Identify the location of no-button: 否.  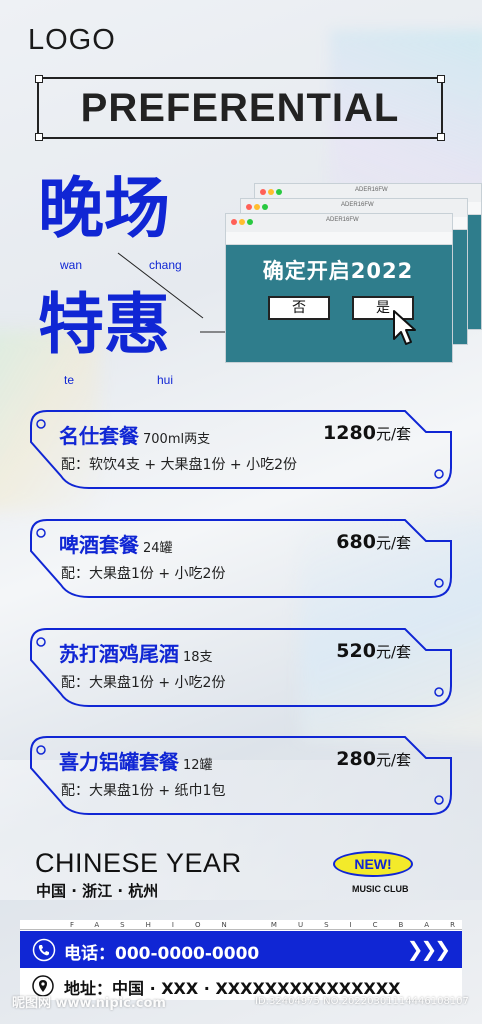
(299, 308).